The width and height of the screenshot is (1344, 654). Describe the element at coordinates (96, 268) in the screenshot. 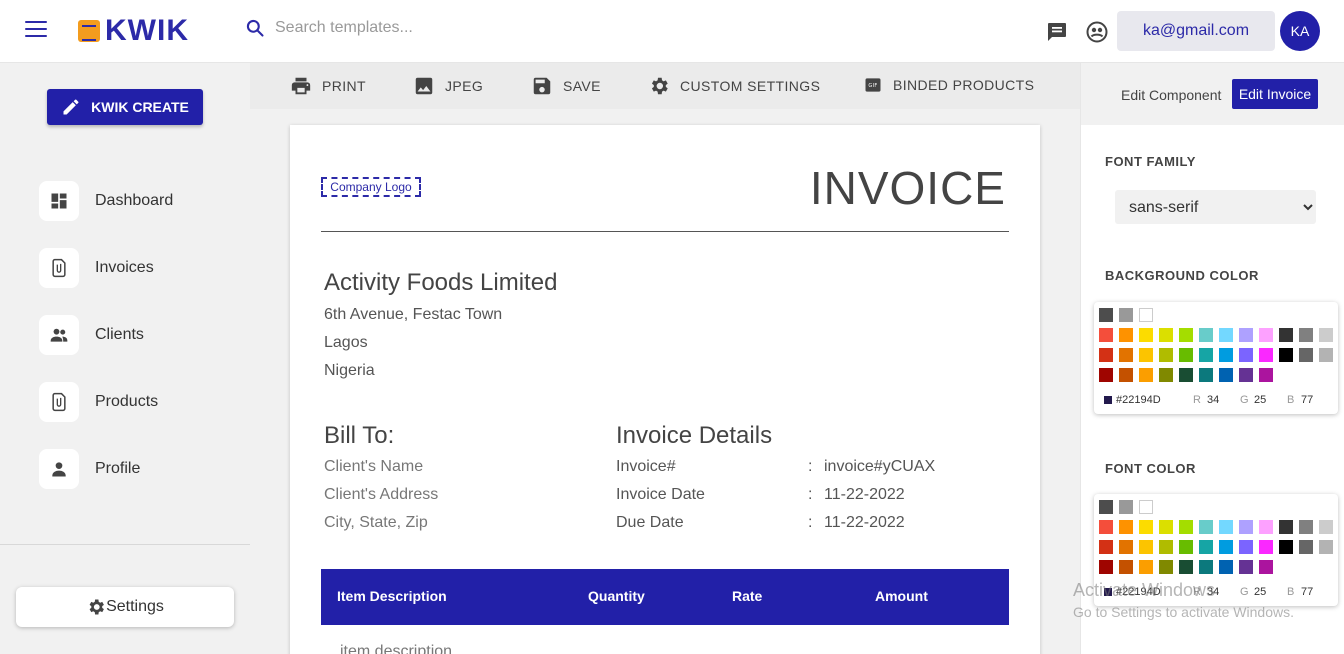

I see `sidebar-item-invoices: Invoices` at that location.